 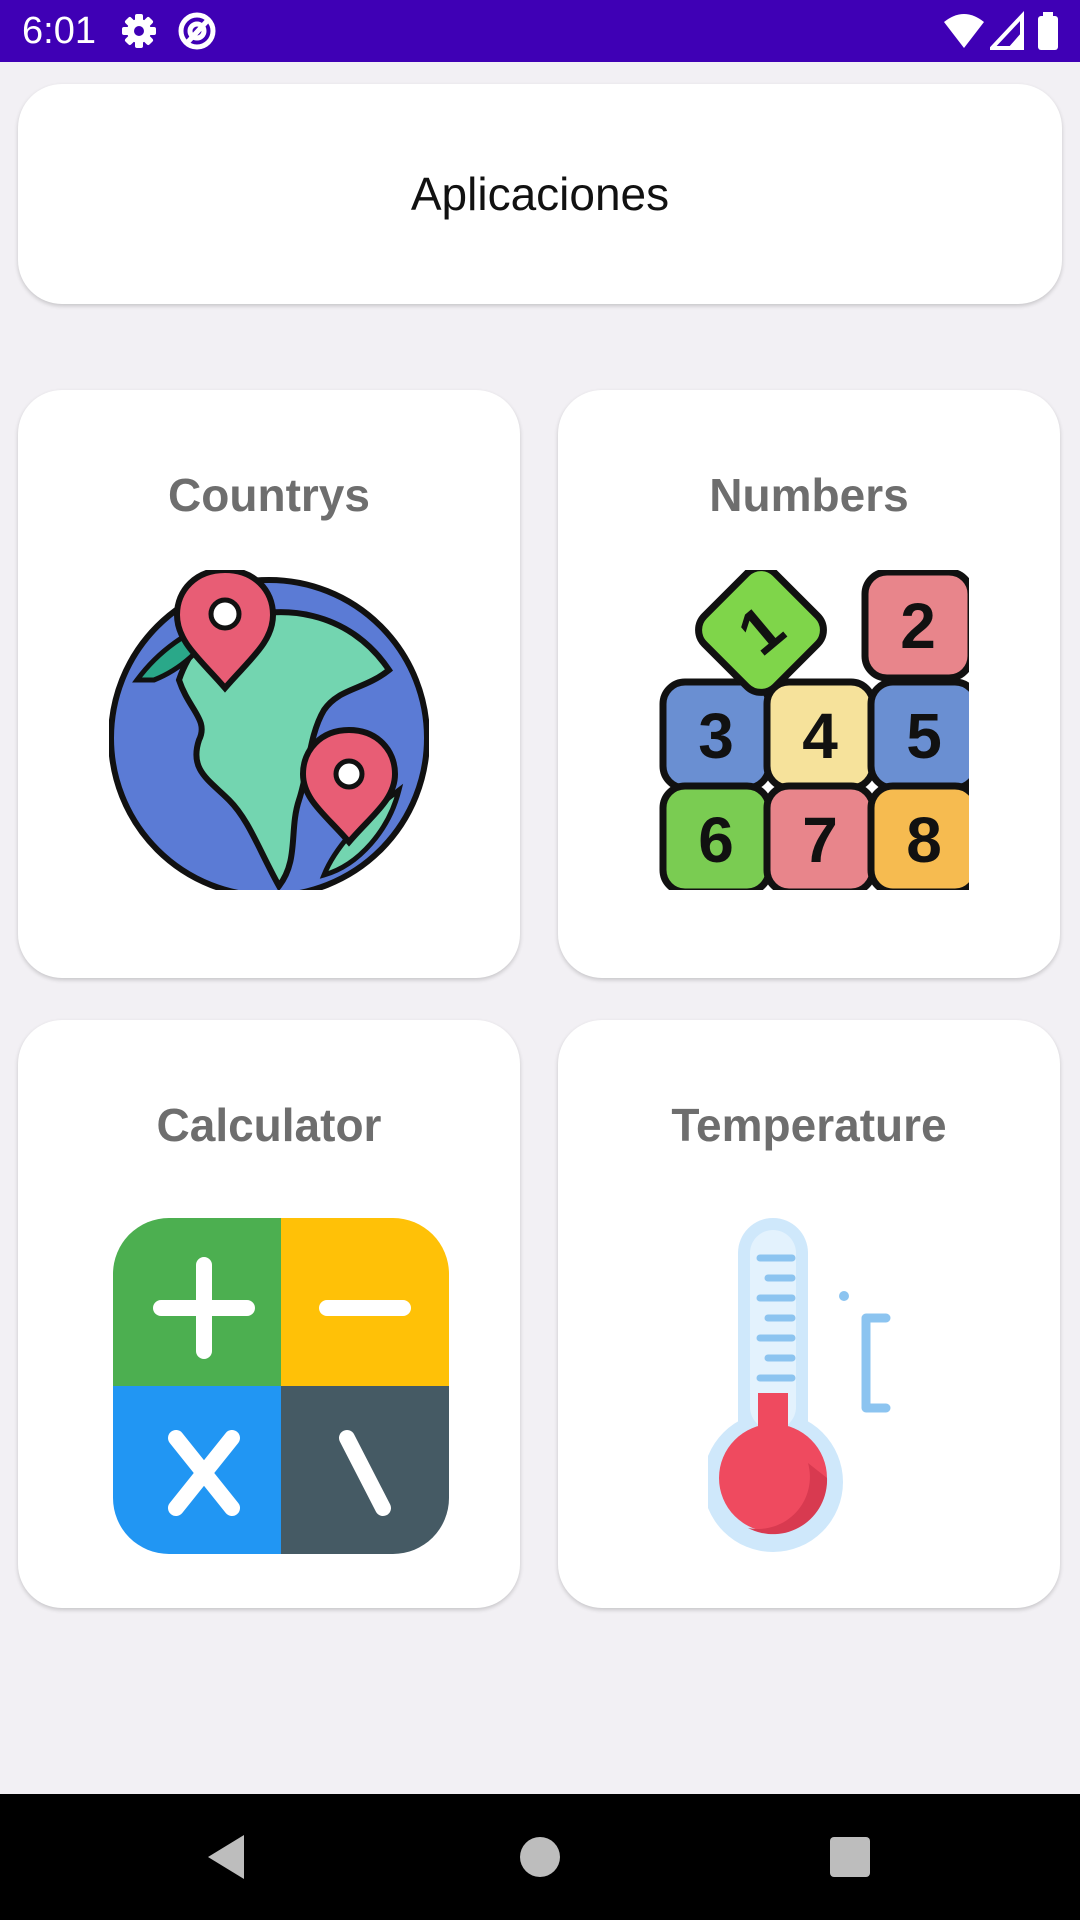 I want to click on app-label: Temperature, so click(x=809, y=1125).